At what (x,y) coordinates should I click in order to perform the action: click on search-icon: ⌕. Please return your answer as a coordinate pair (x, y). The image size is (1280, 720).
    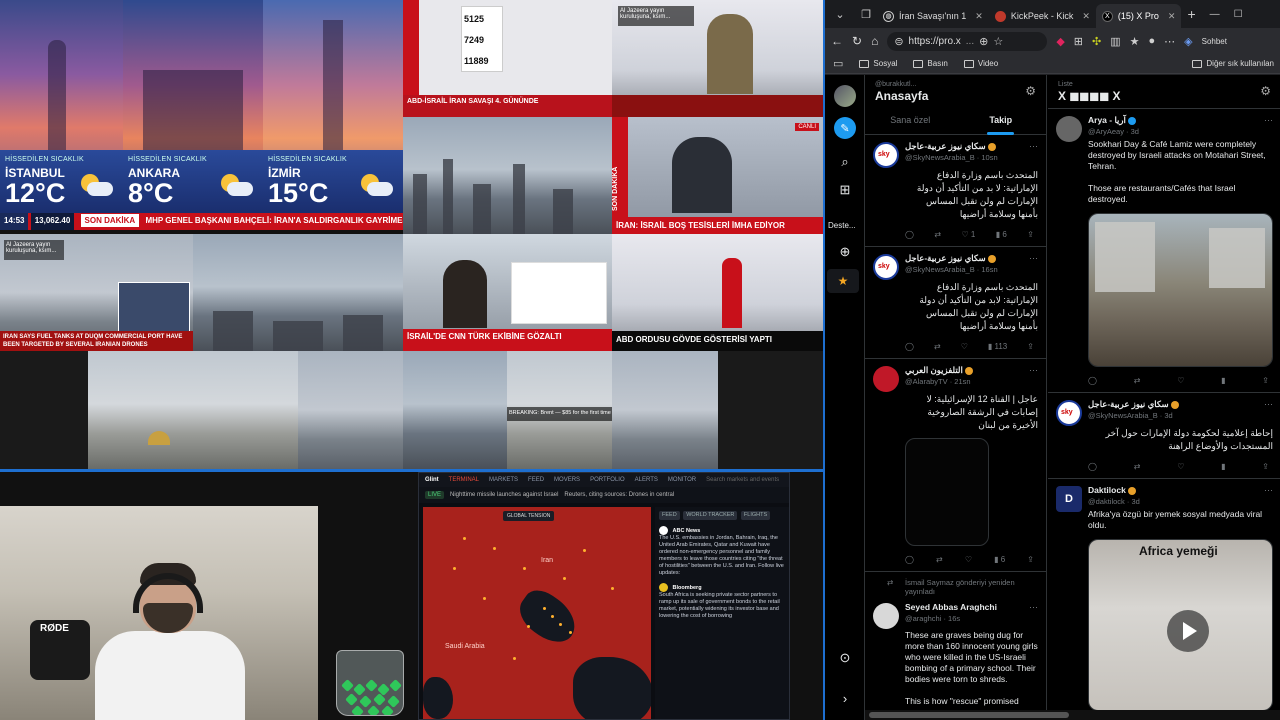
    Looking at the image, I should click on (845, 162).